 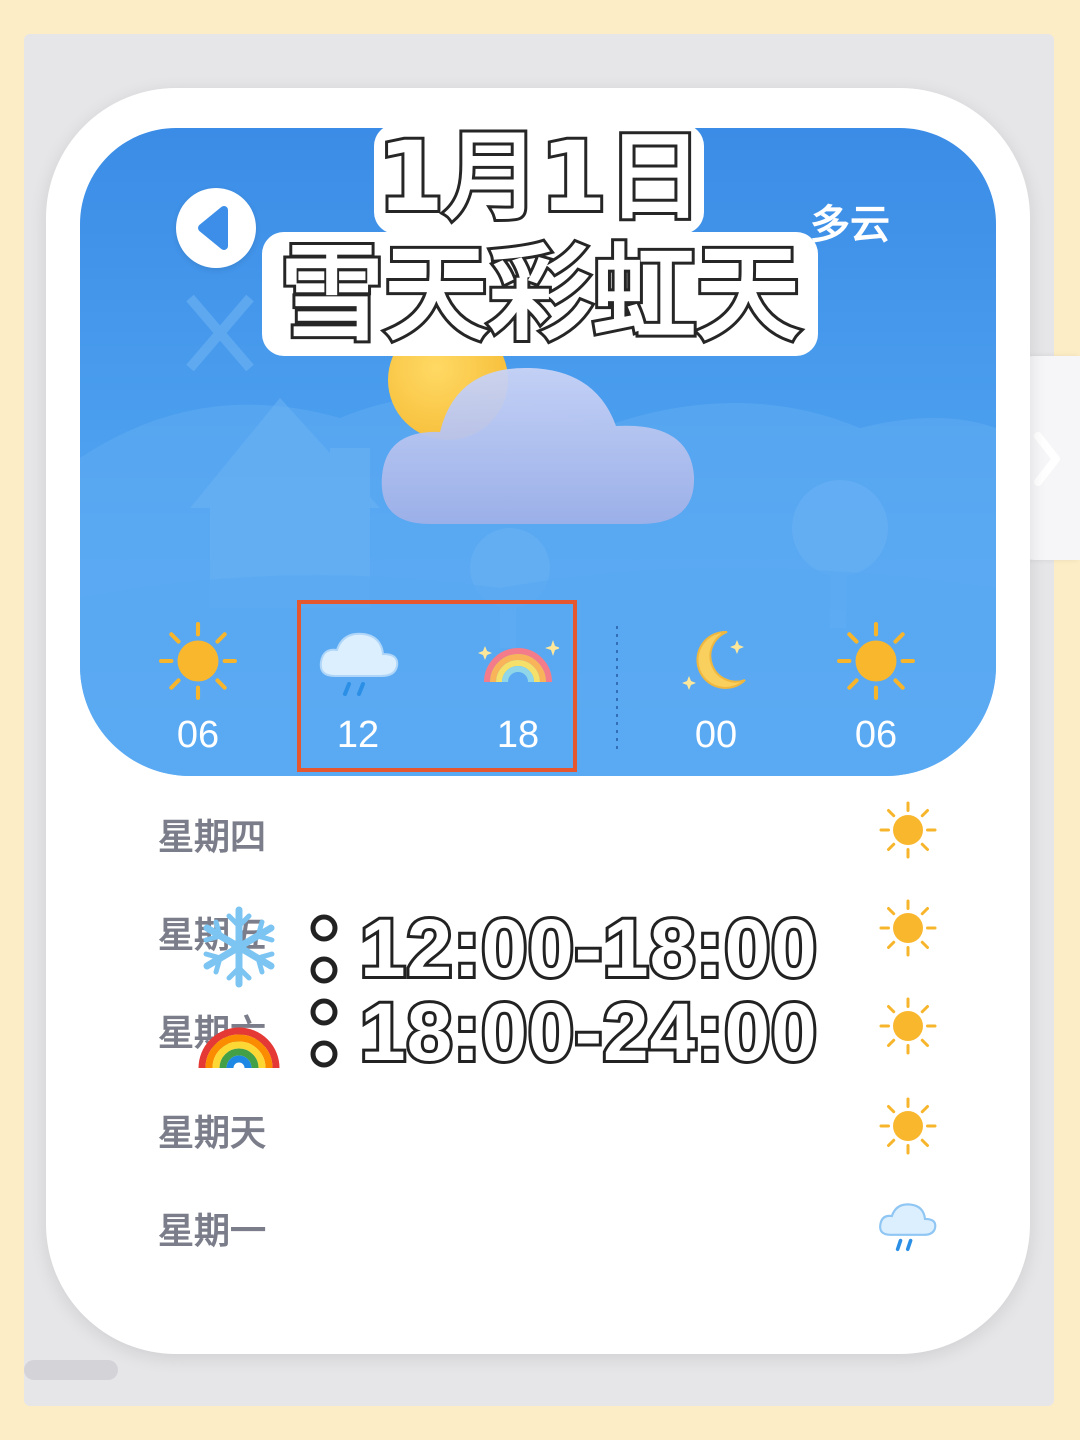 What do you see at coordinates (548, 1126) in the screenshot?
I see `day-row: 星期天` at bounding box center [548, 1126].